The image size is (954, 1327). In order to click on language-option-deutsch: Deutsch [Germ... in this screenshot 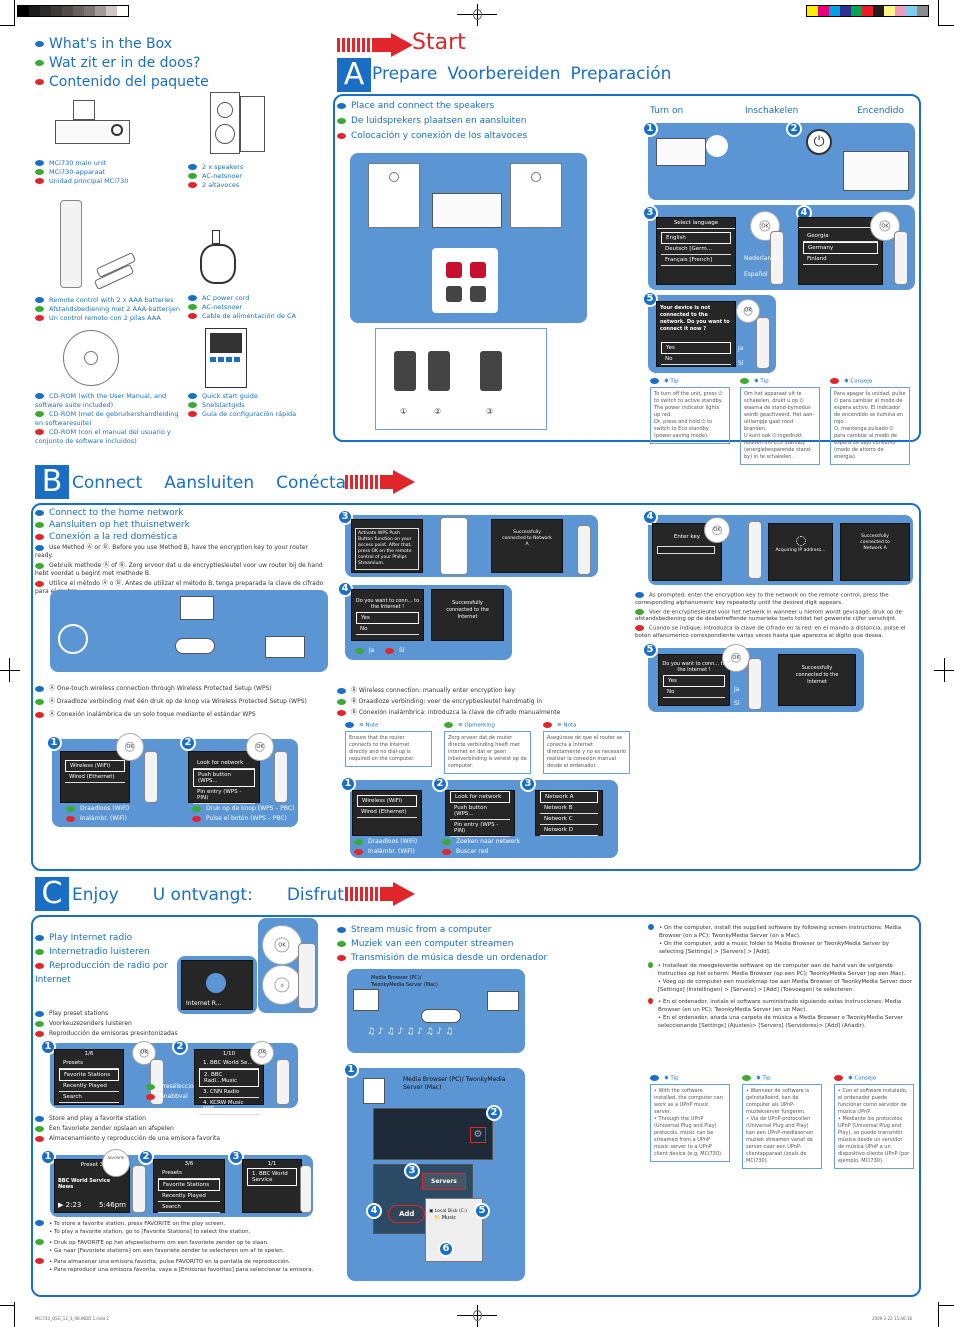, I will do `click(696, 249)`.